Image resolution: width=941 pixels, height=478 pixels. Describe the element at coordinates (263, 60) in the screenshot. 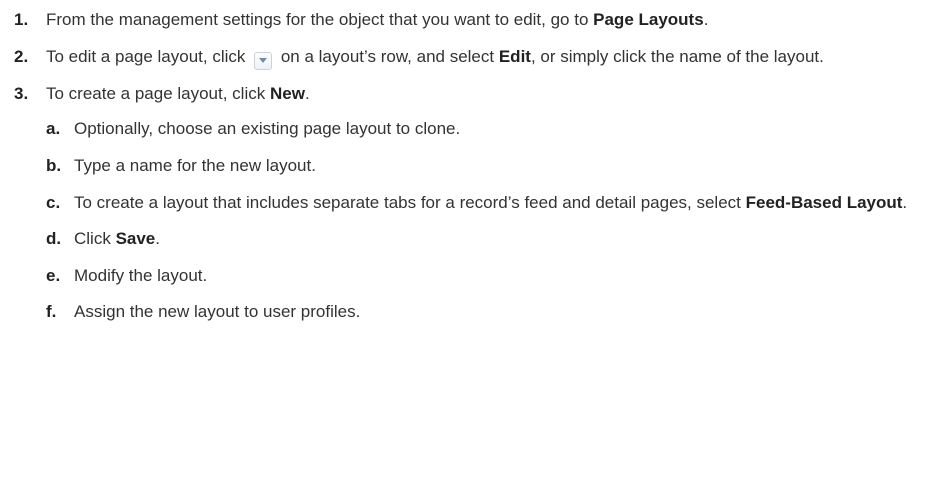

I see `dropdown-arrow-icon` at that location.